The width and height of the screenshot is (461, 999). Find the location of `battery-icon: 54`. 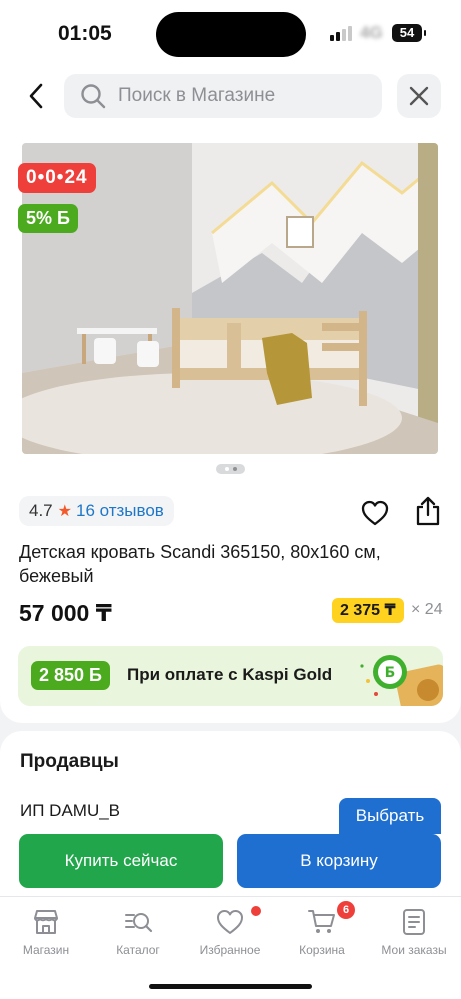

battery-icon: 54 is located at coordinates (409, 33).